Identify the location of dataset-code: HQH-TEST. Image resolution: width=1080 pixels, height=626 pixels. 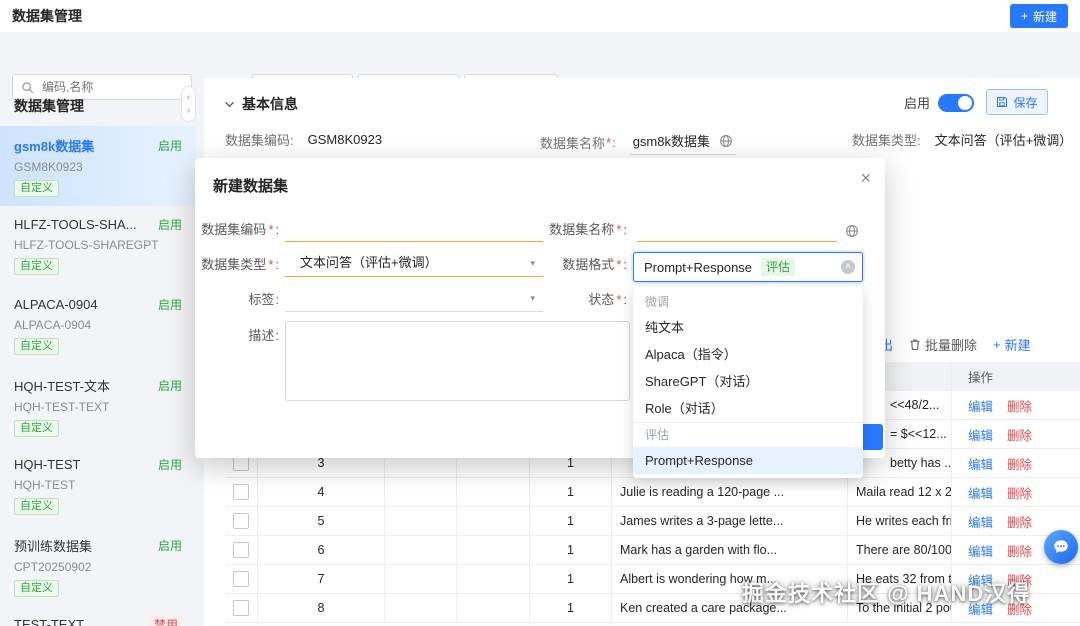
(45, 485).